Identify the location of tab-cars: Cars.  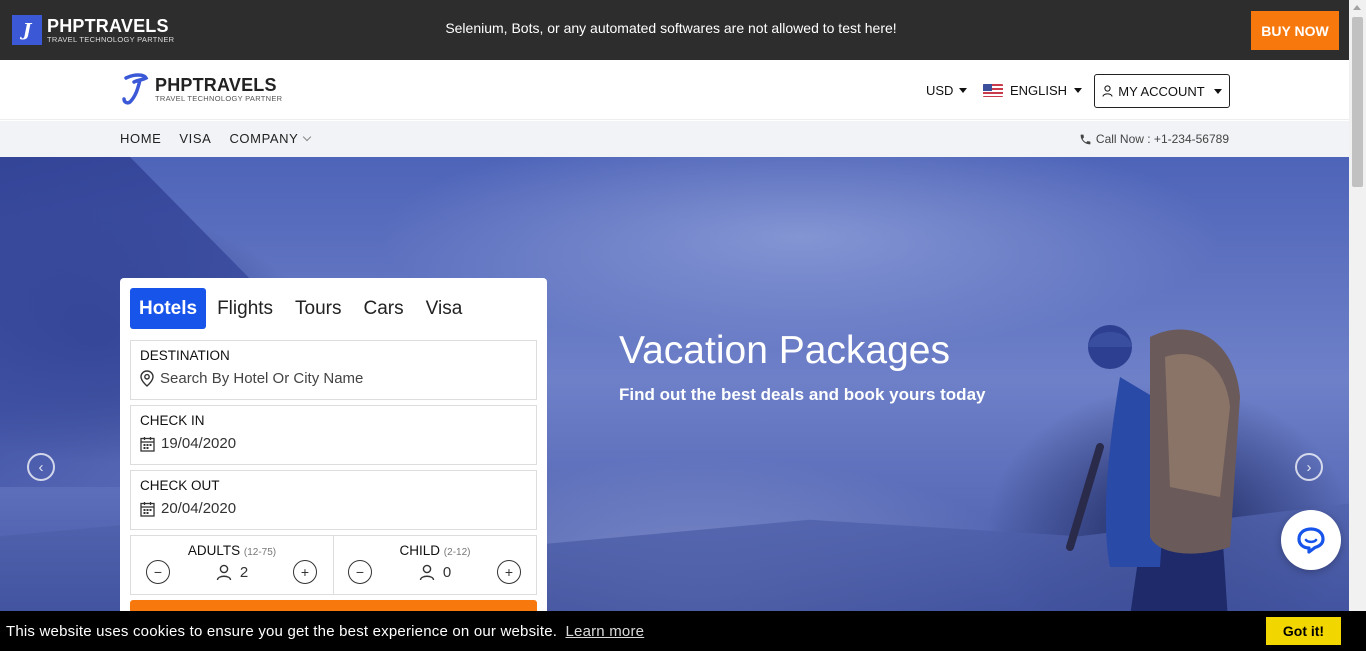
(384, 308).